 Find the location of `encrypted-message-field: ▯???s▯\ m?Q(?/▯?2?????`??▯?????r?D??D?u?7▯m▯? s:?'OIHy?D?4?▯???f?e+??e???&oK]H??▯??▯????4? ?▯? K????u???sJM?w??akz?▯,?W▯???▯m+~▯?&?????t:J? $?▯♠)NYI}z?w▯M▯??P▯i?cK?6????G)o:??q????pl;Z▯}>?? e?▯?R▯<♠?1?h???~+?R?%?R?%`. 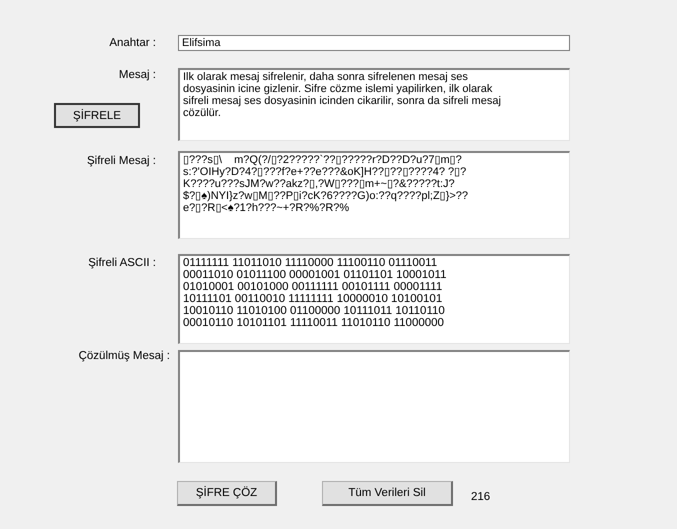

encrypted-message-field: ▯???s▯\ m?Q(?/▯?2?????`??▯?????r?D??D?u?7▯m▯? s:?'OIHy?D?4?▯???f?e+??e???&oK]H??▯??▯????4? ?▯? K????u???sJM?w??akz?▯,?W▯???▯m+~▯?&?????t:J? $?▯♠)NYI}z?w▯M▯??P▯i?cK?6????G)o:??q????pl;Z▯}>?? e?▯?R▯<♠?1?h???~+?R?%?R?% is located at coordinates (374, 195).